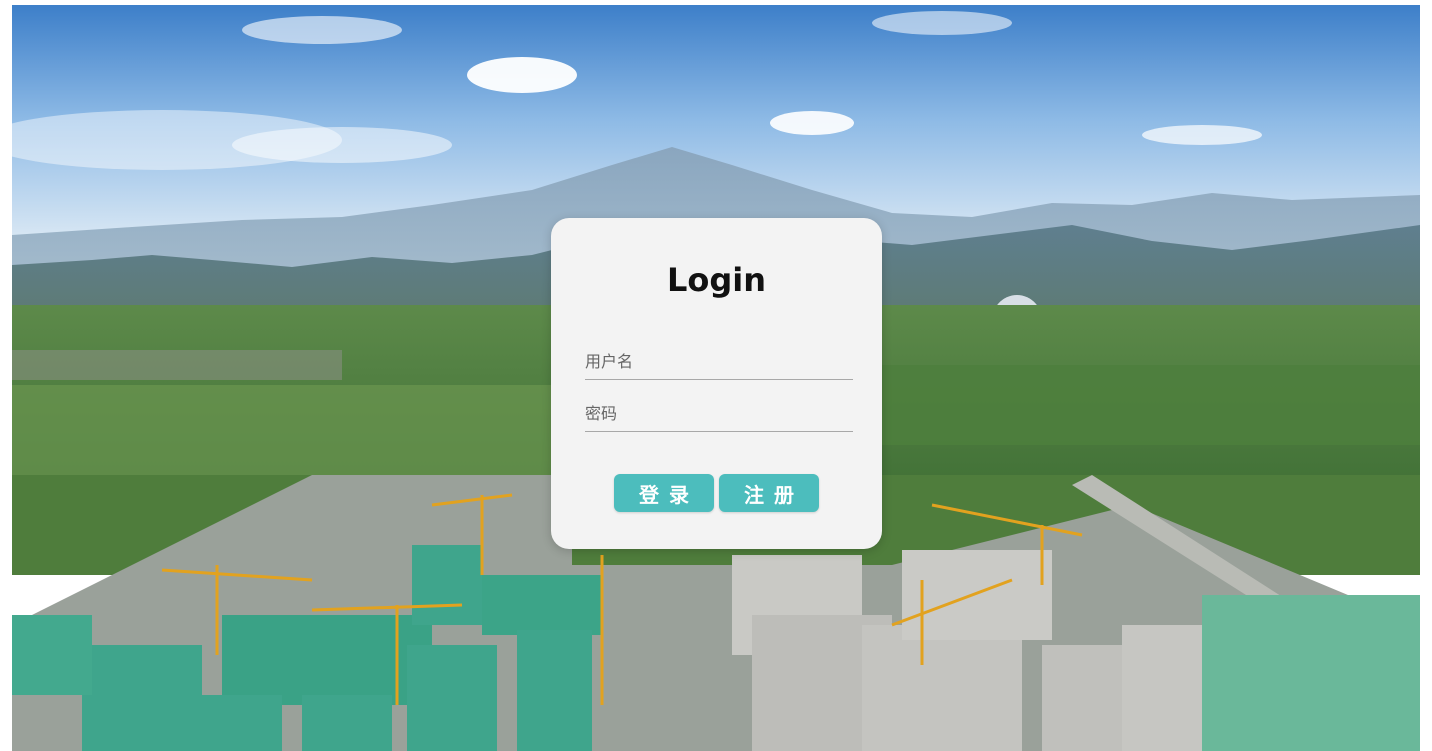 Image resolution: width=1432 pixels, height=751 pixels. What do you see at coordinates (664, 493) in the screenshot?
I see `login-button: 登录` at bounding box center [664, 493].